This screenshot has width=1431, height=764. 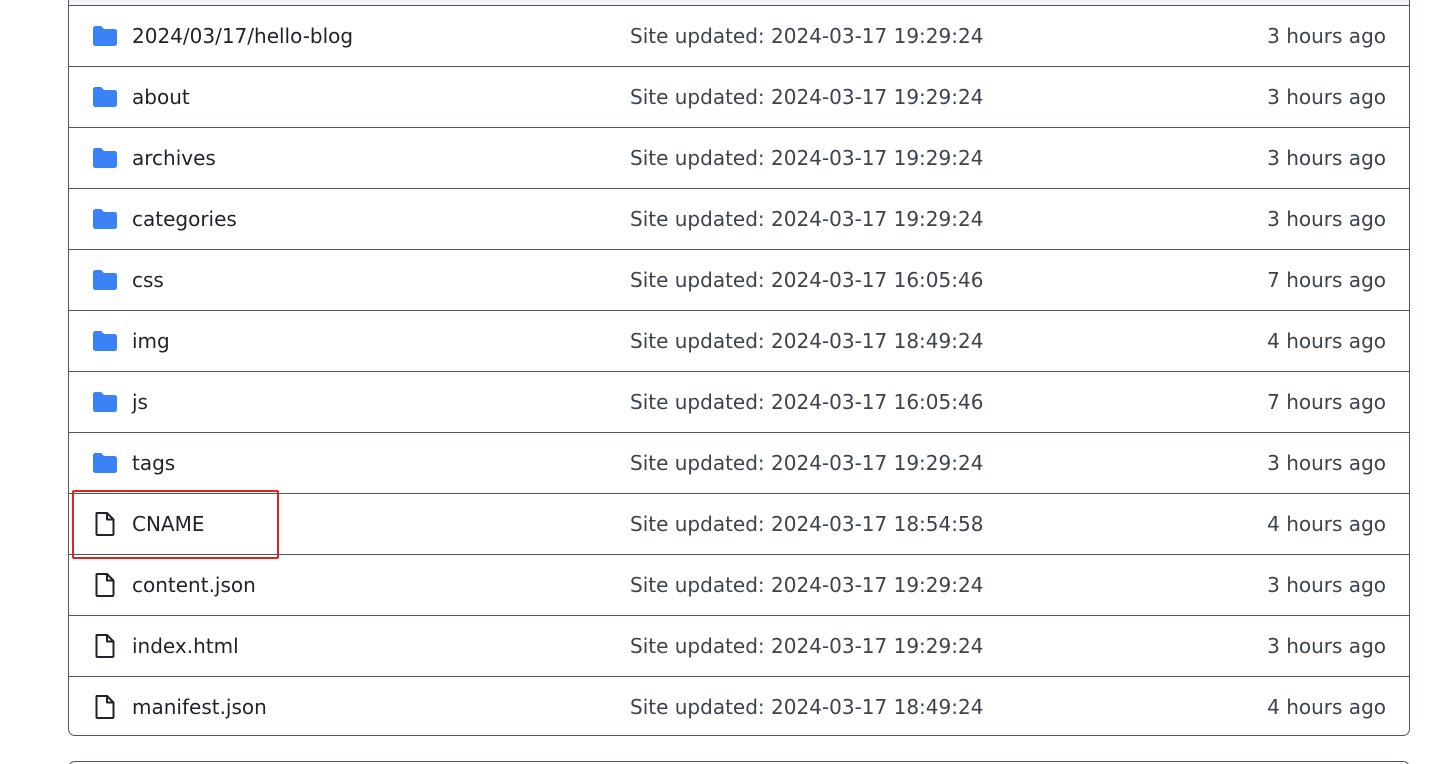 I want to click on file-name-link: index.html, so click(x=185, y=646).